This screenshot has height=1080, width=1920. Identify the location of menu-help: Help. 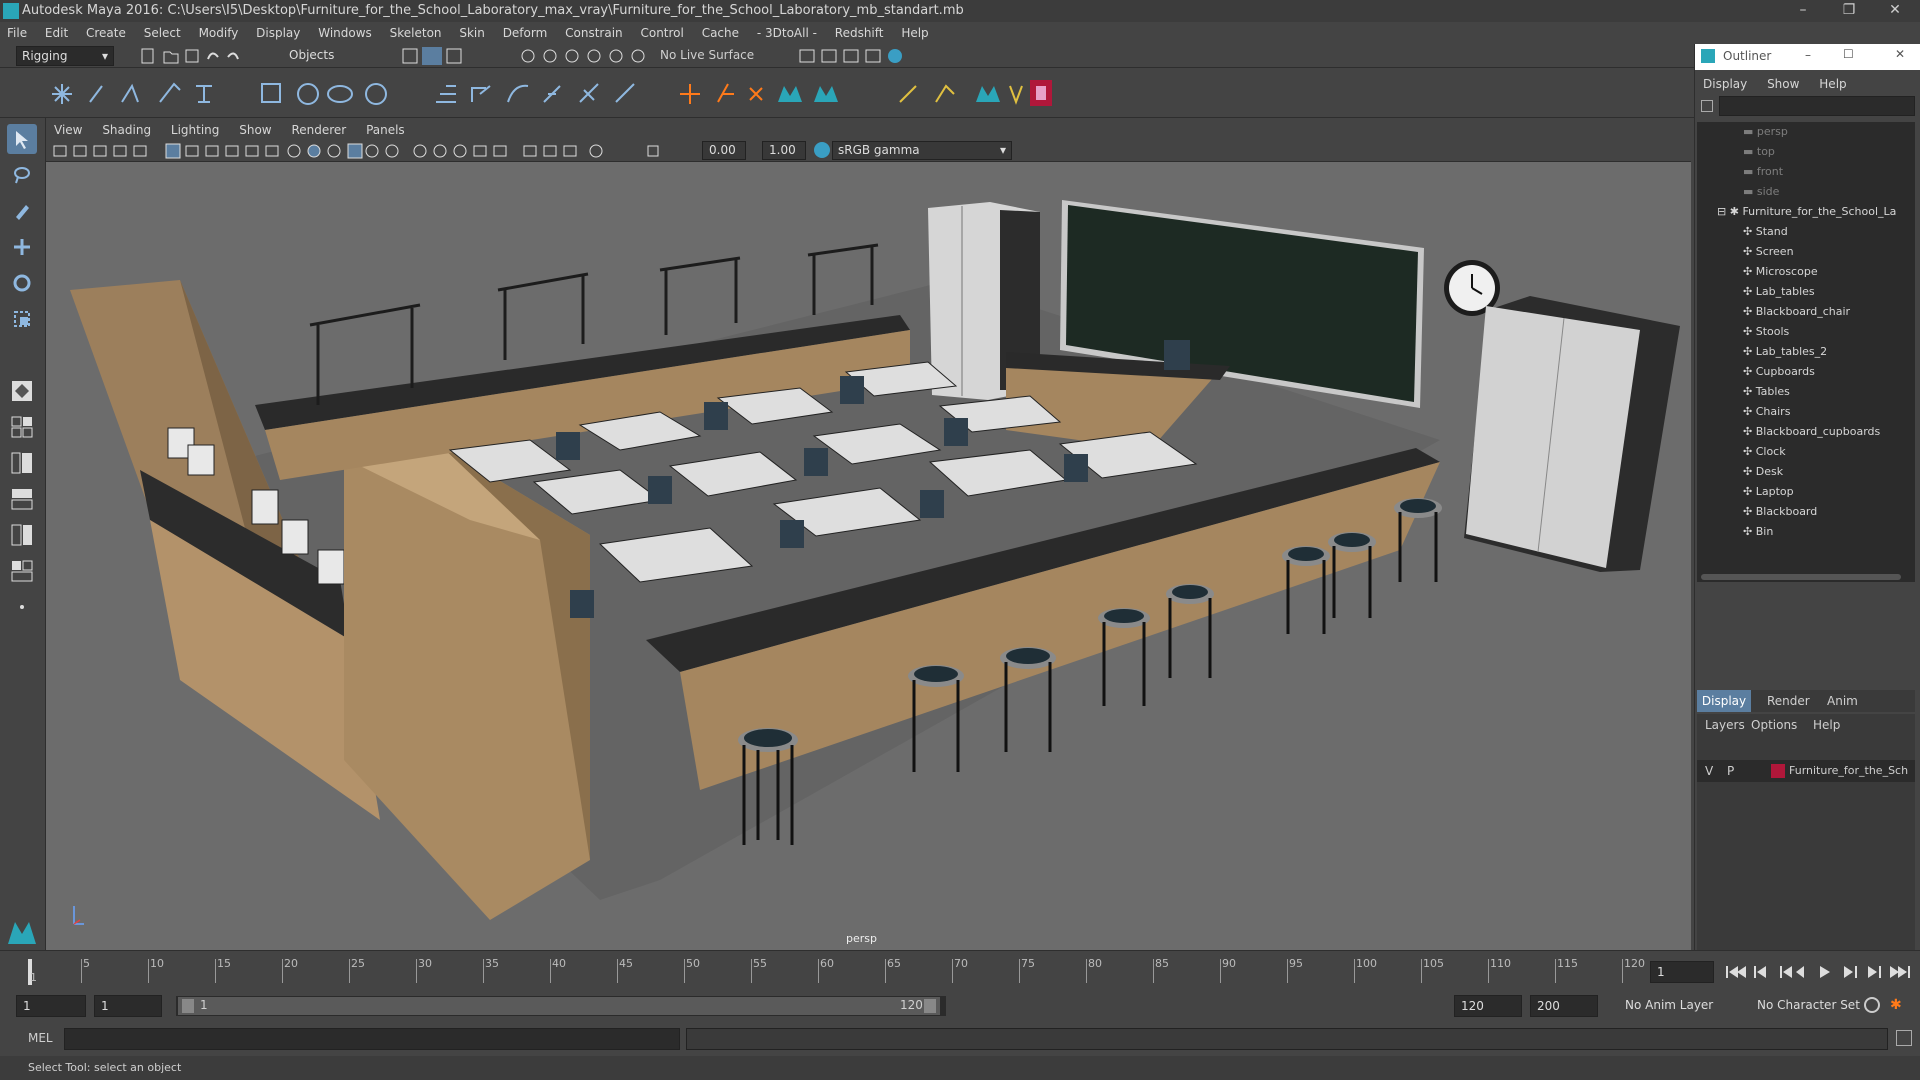
(914, 33).